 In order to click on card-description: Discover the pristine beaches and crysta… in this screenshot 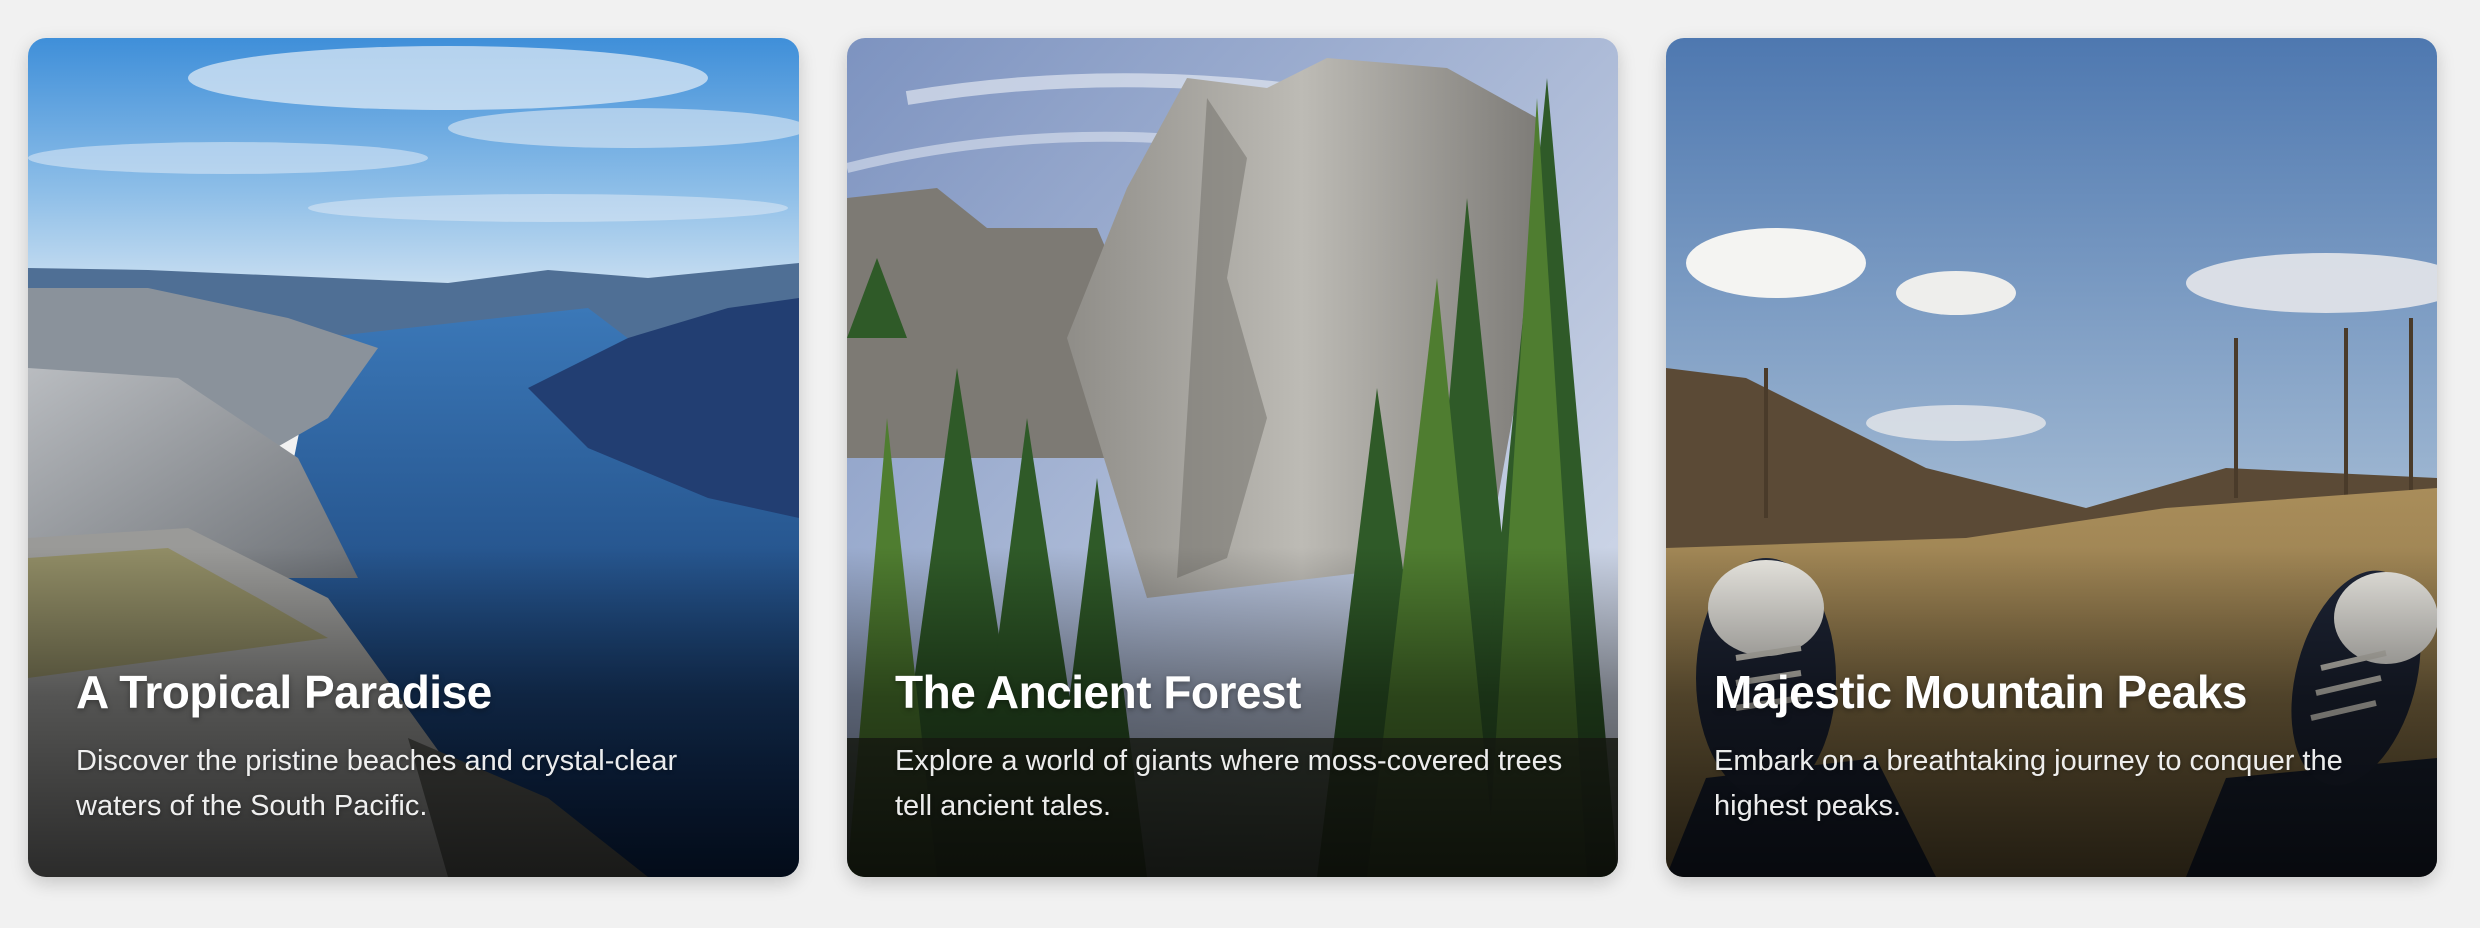, I will do `click(377, 784)`.